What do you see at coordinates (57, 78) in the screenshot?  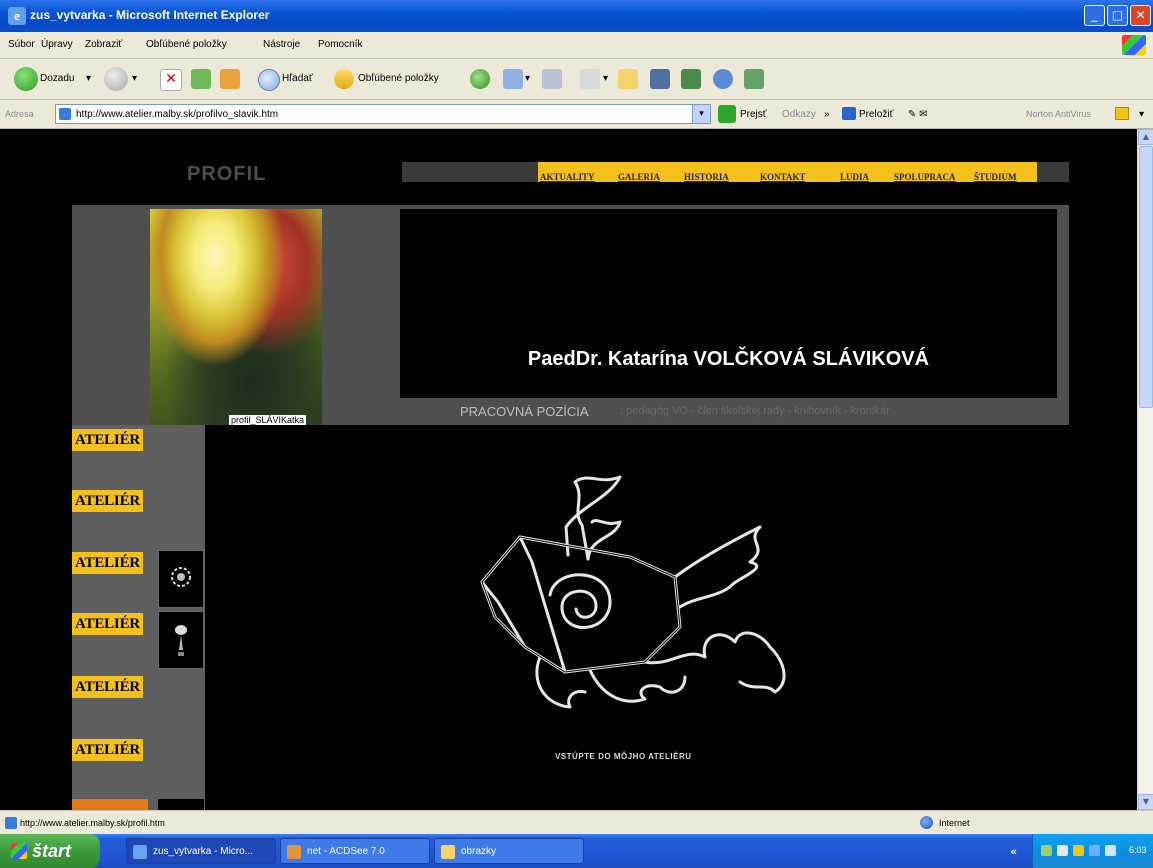 I see `back-label: Dozadu` at bounding box center [57, 78].